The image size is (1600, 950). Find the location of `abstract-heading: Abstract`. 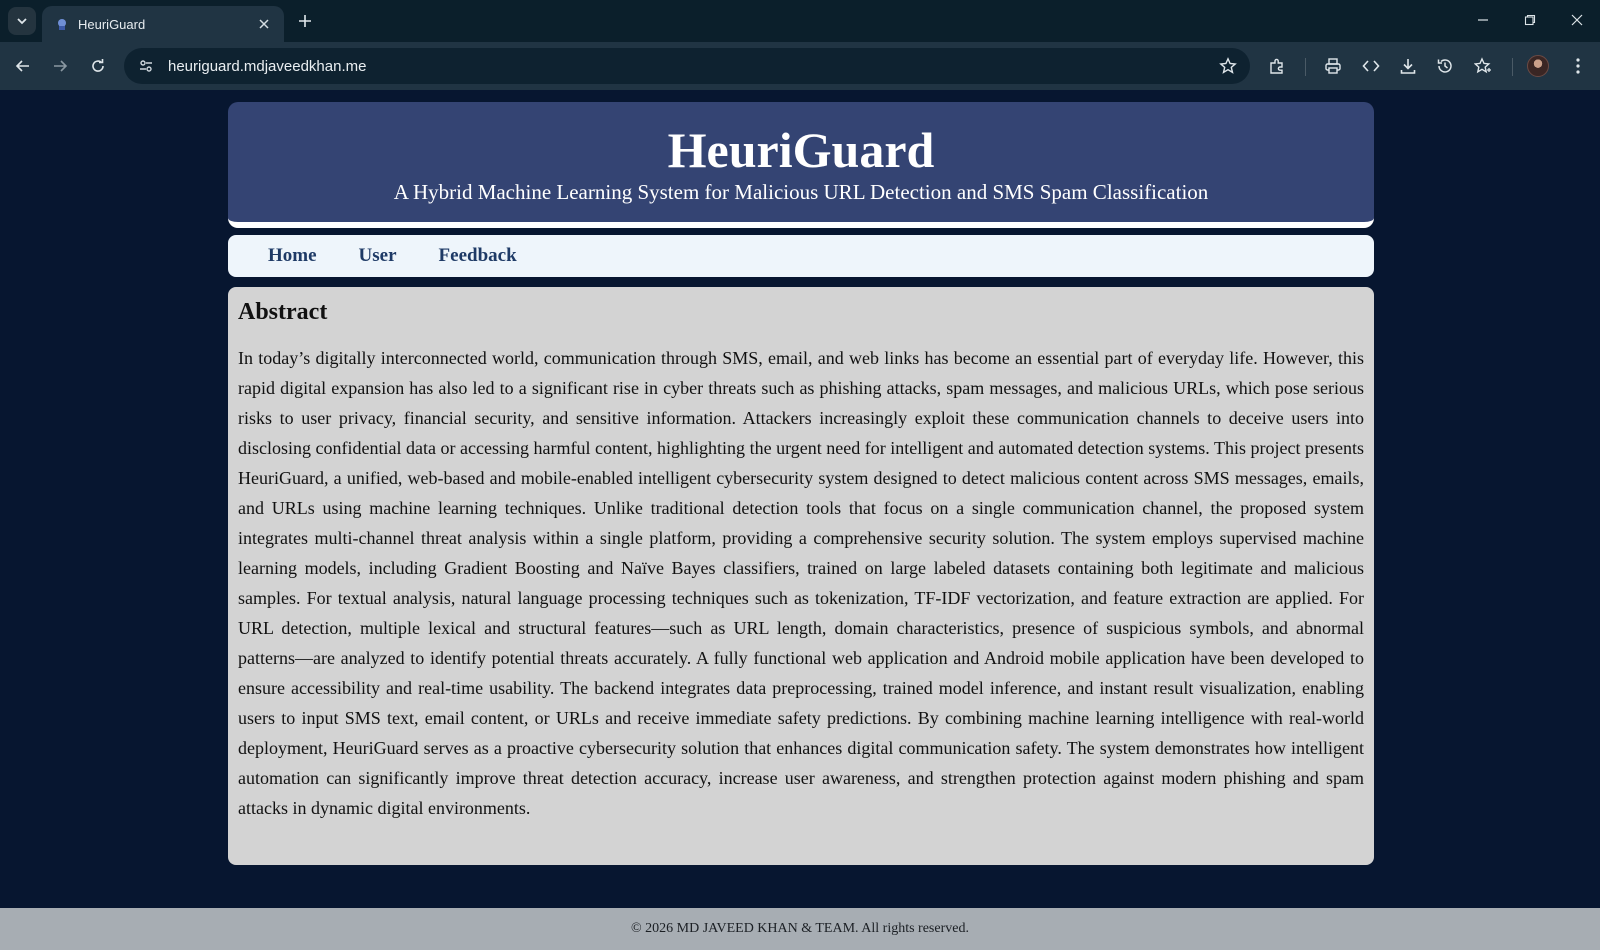

abstract-heading: Abstract is located at coordinates (283, 312).